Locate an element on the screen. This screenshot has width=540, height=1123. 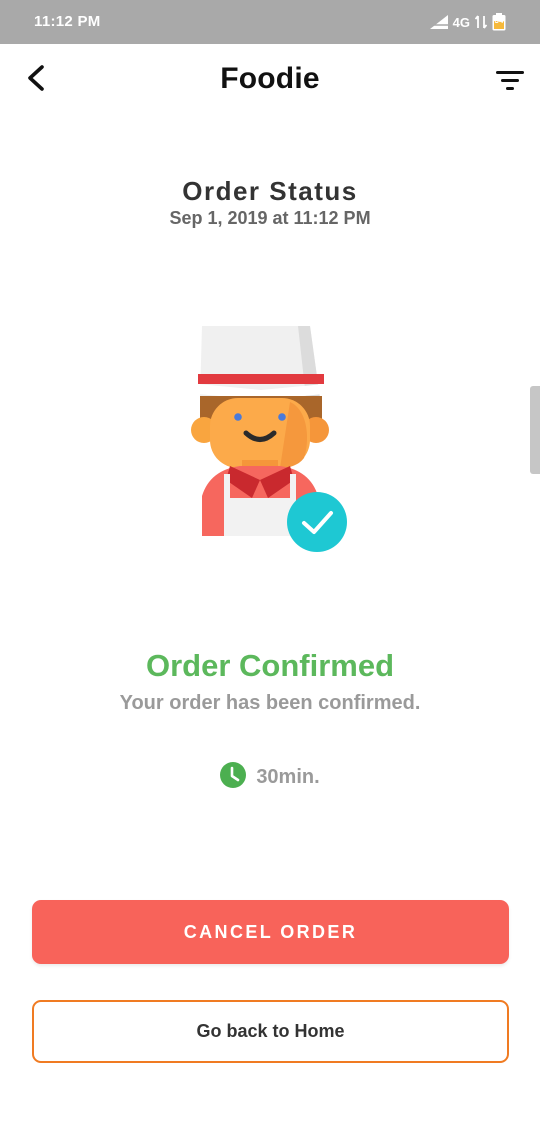
filter-icon is located at coordinates (510, 82).